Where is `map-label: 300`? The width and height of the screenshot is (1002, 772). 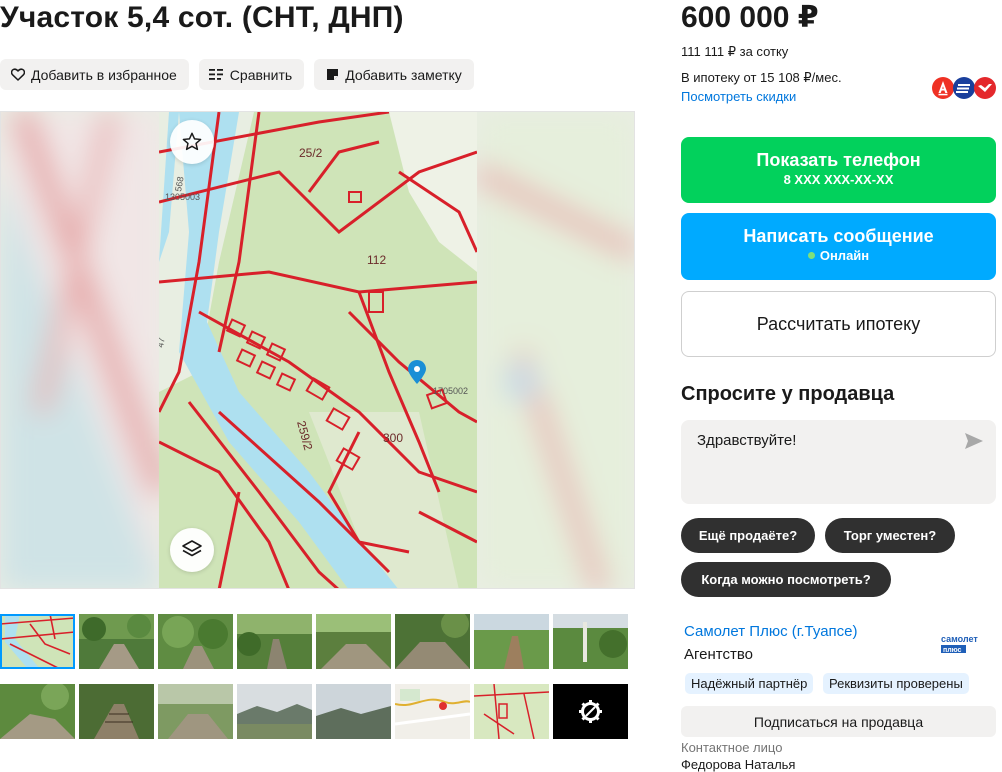 map-label: 300 is located at coordinates (393, 438).